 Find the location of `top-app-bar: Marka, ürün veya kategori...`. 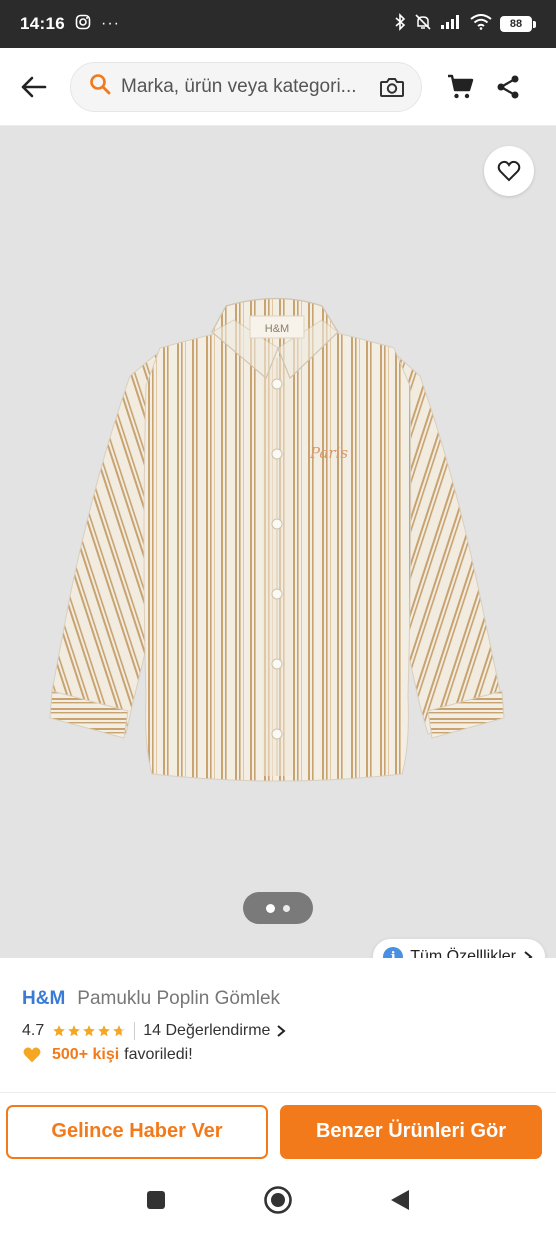

top-app-bar: Marka, ürün veya kategori... is located at coordinates (278, 87).